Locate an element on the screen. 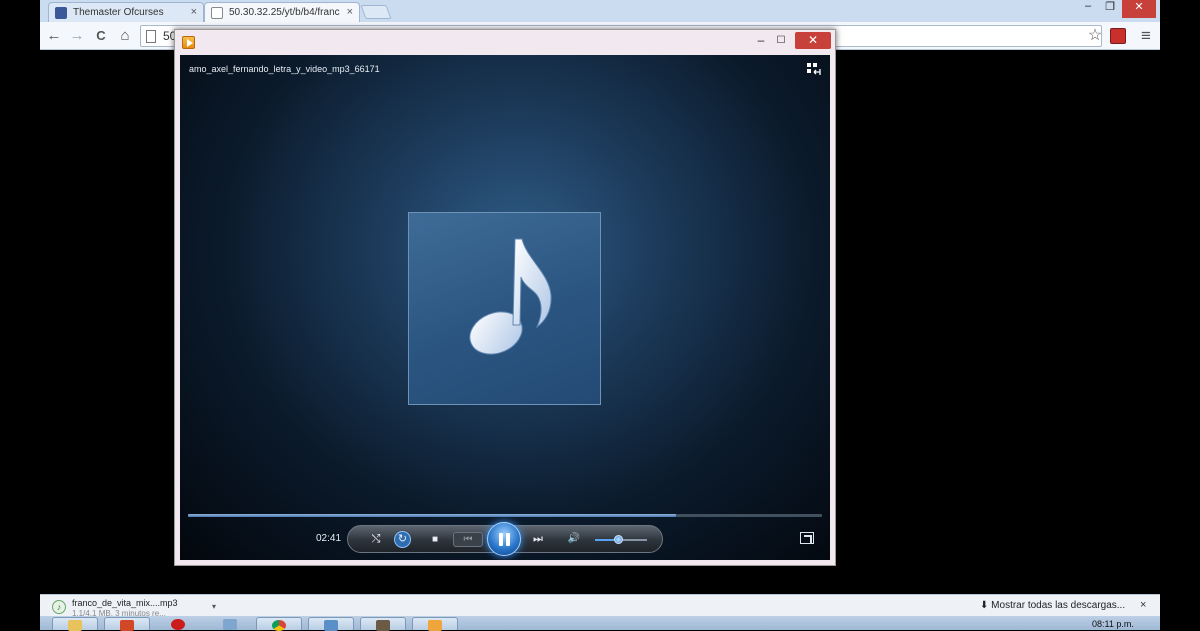 Image resolution: width=1200 pixels, height=631 pixels. elapsed-time: 02:41 is located at coordinates (329, 538).